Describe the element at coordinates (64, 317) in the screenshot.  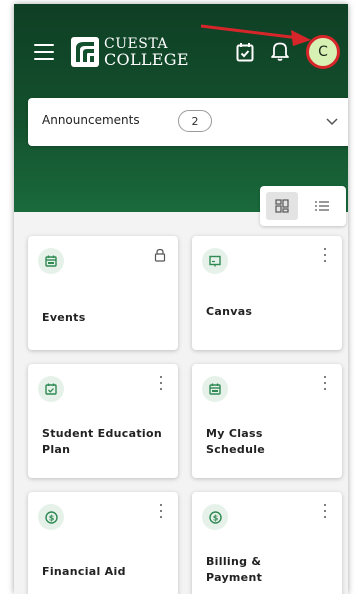
I see `card-title: Events` at that location.